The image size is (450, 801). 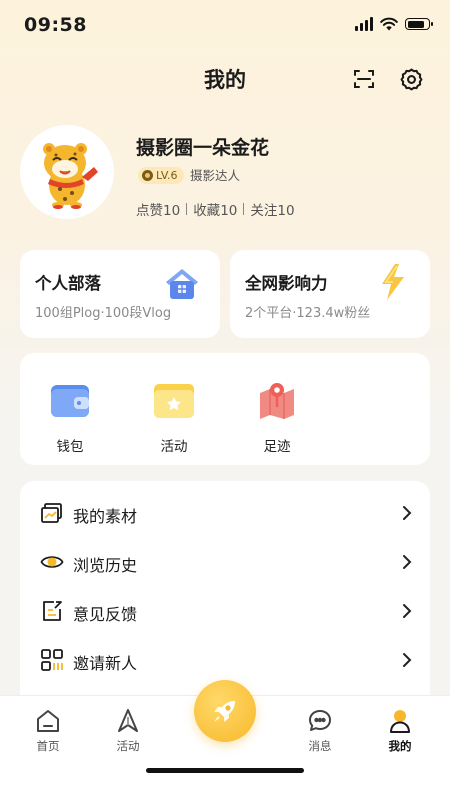 I want to click on navigation-arrow-icon, so click(x=128, y=720).